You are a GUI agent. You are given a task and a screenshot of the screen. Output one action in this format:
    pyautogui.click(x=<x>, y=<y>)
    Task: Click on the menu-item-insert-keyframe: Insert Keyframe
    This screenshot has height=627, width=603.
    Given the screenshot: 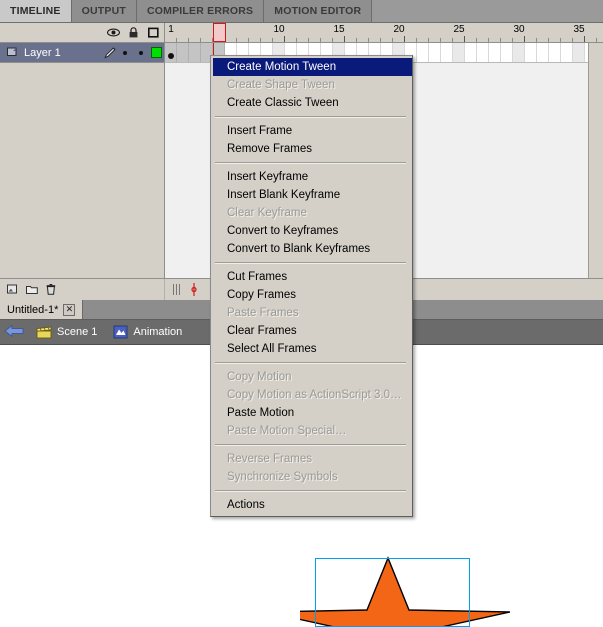 What is the action you would take?
    pyautogui.click(x=311, y=177)
    